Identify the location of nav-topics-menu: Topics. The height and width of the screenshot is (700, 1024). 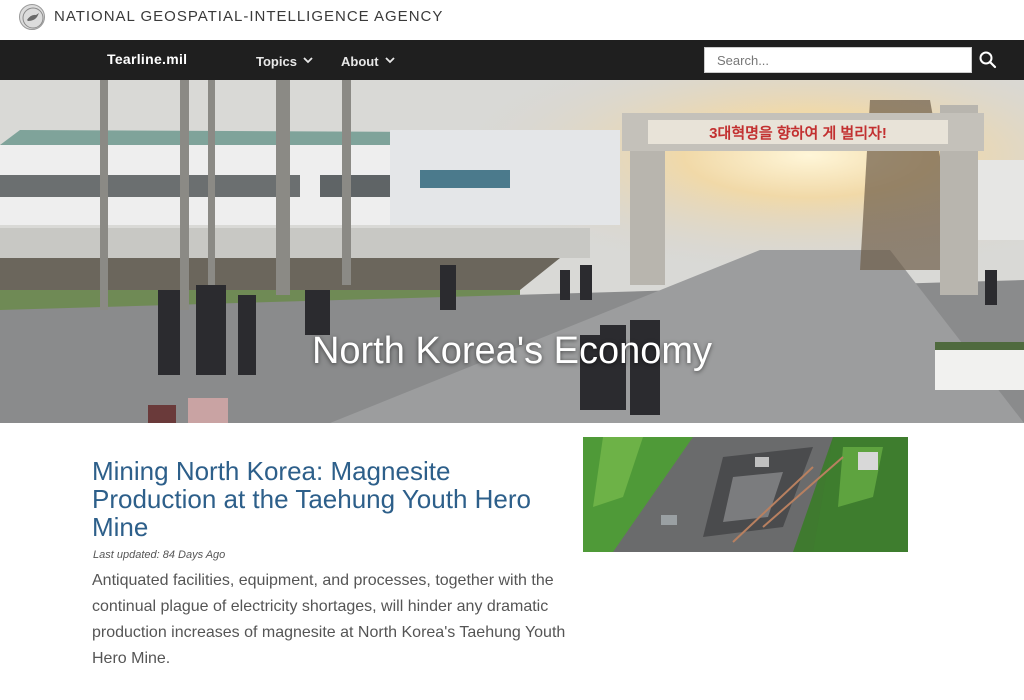
(284, 60).